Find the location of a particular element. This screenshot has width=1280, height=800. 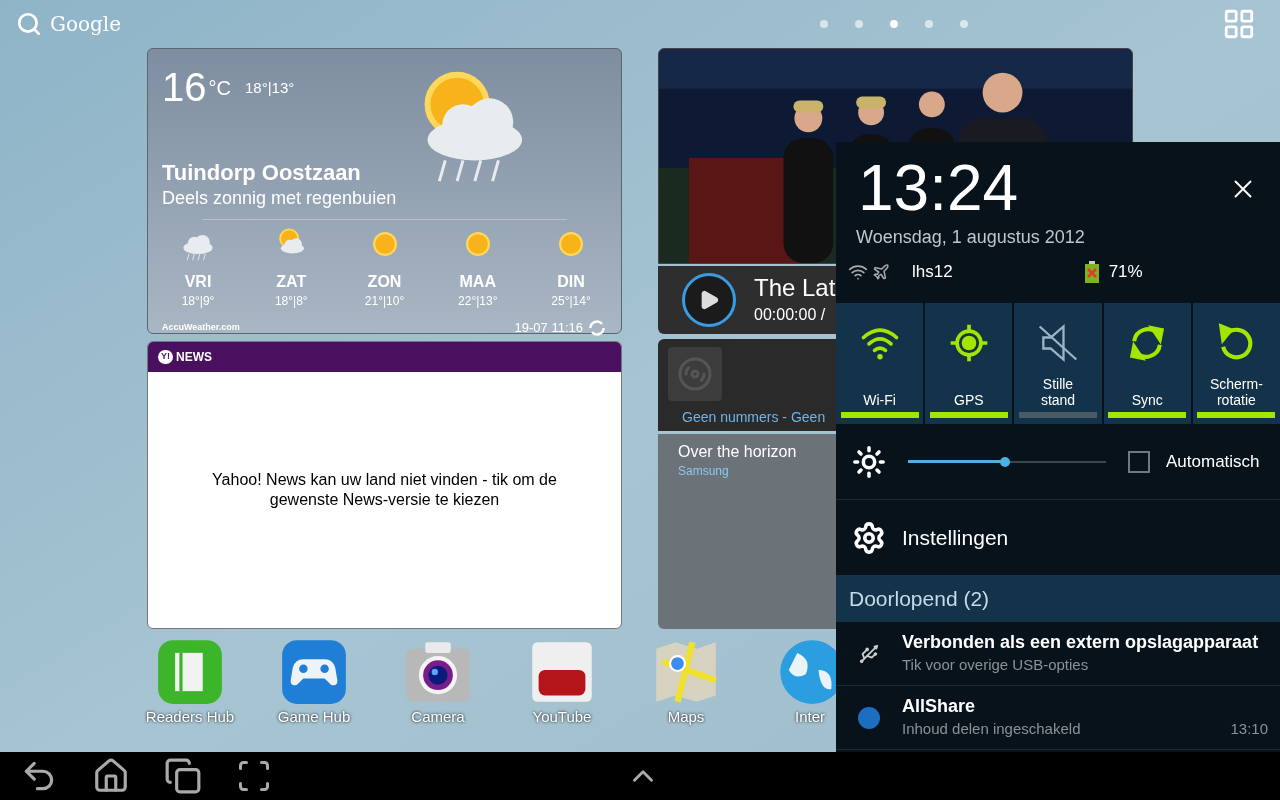

news-message: Yahoo! News kan uw land niet vinden - tik om de gewenste News-versie te kiezen is located at coordinates (384, 490).